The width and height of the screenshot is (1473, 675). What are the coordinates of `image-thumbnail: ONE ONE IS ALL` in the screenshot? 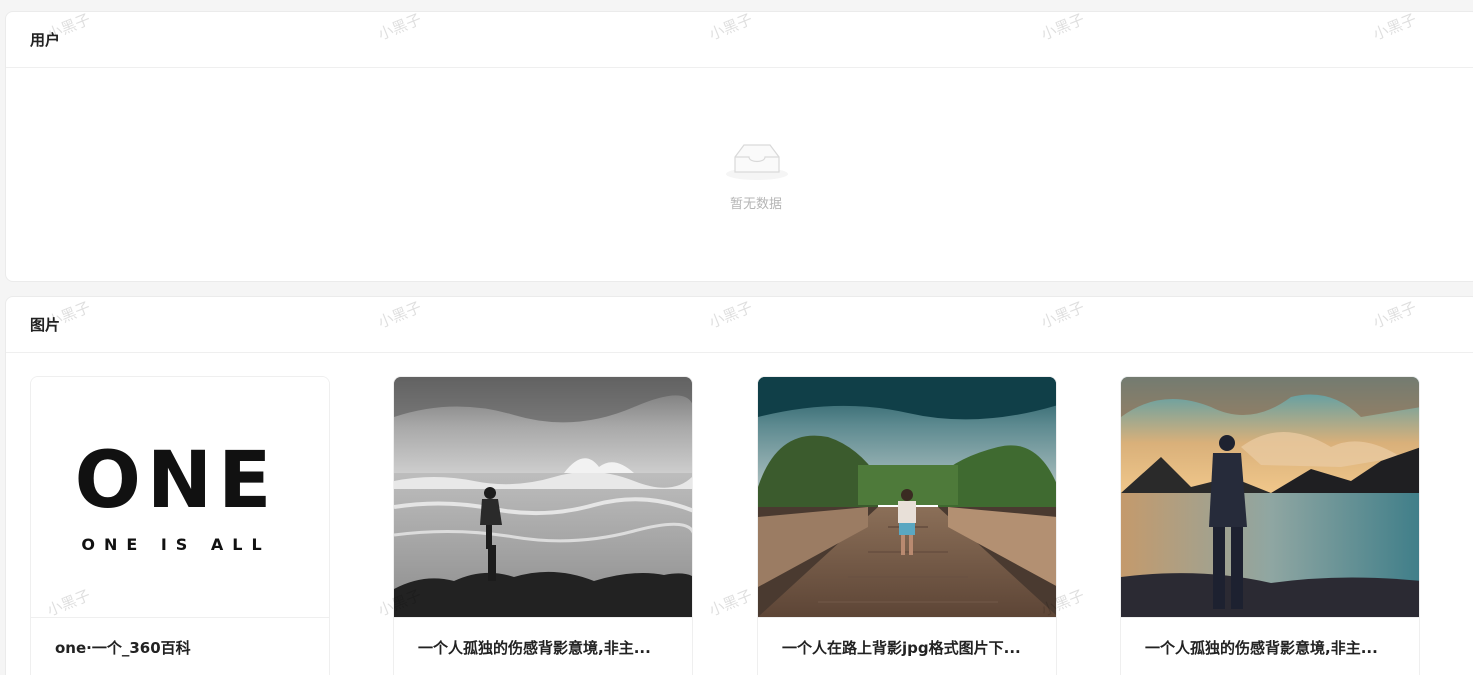 It's located at (180, 497).